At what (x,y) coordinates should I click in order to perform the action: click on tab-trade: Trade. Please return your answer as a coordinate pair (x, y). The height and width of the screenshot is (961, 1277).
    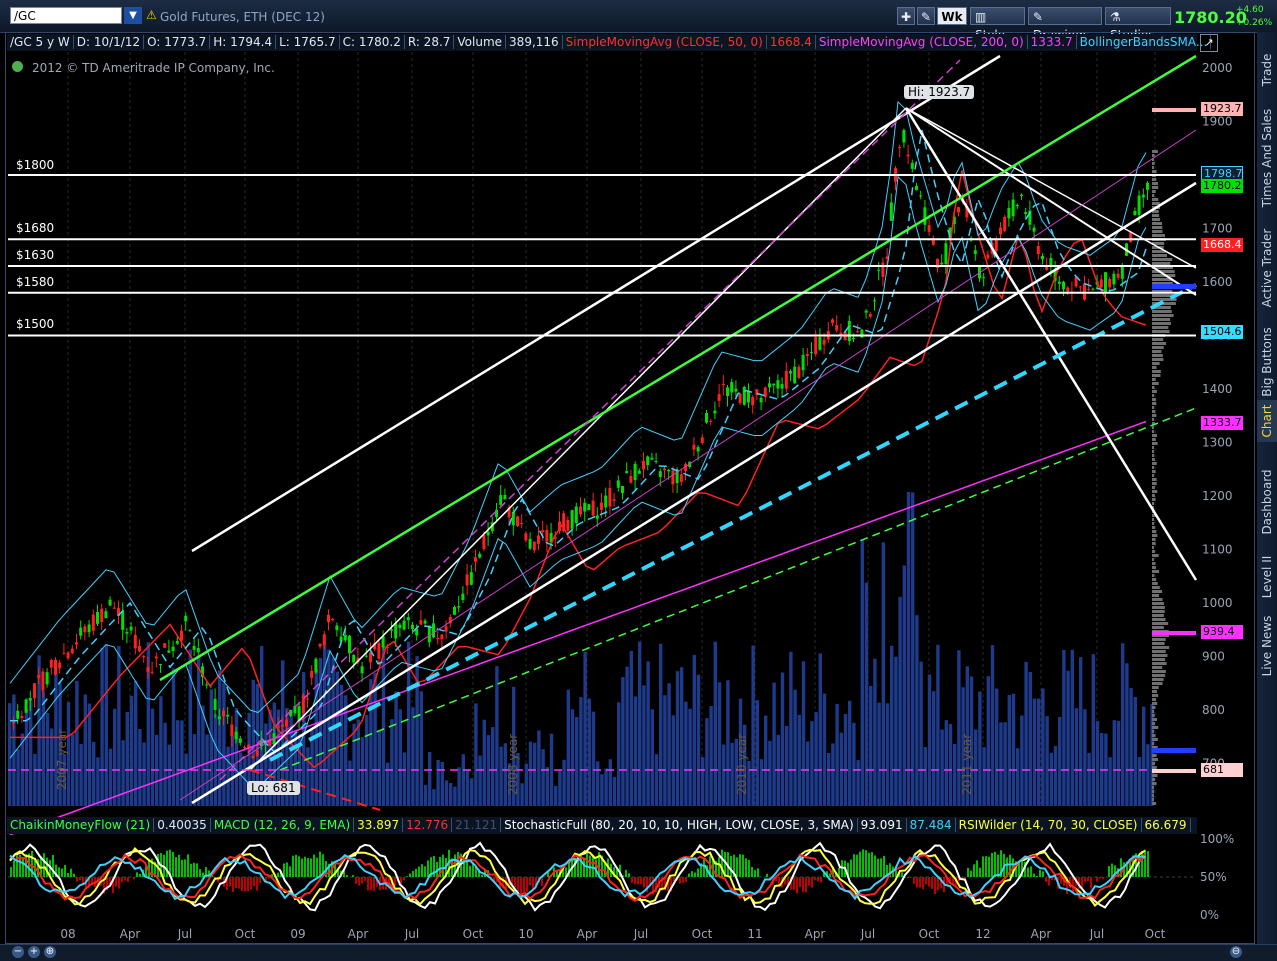
    Looking at the image, I should click on (1267, 70).